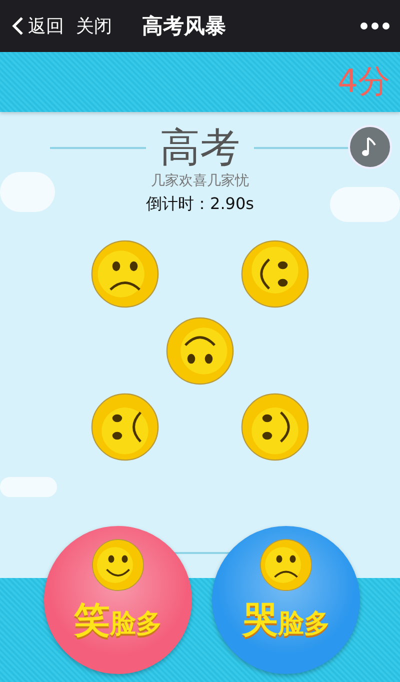 The width and height of the screenshot is (400, 682). Describe the element at coordinates (200, 148) in the screenshot. I see `game-title: 高考` at that location.